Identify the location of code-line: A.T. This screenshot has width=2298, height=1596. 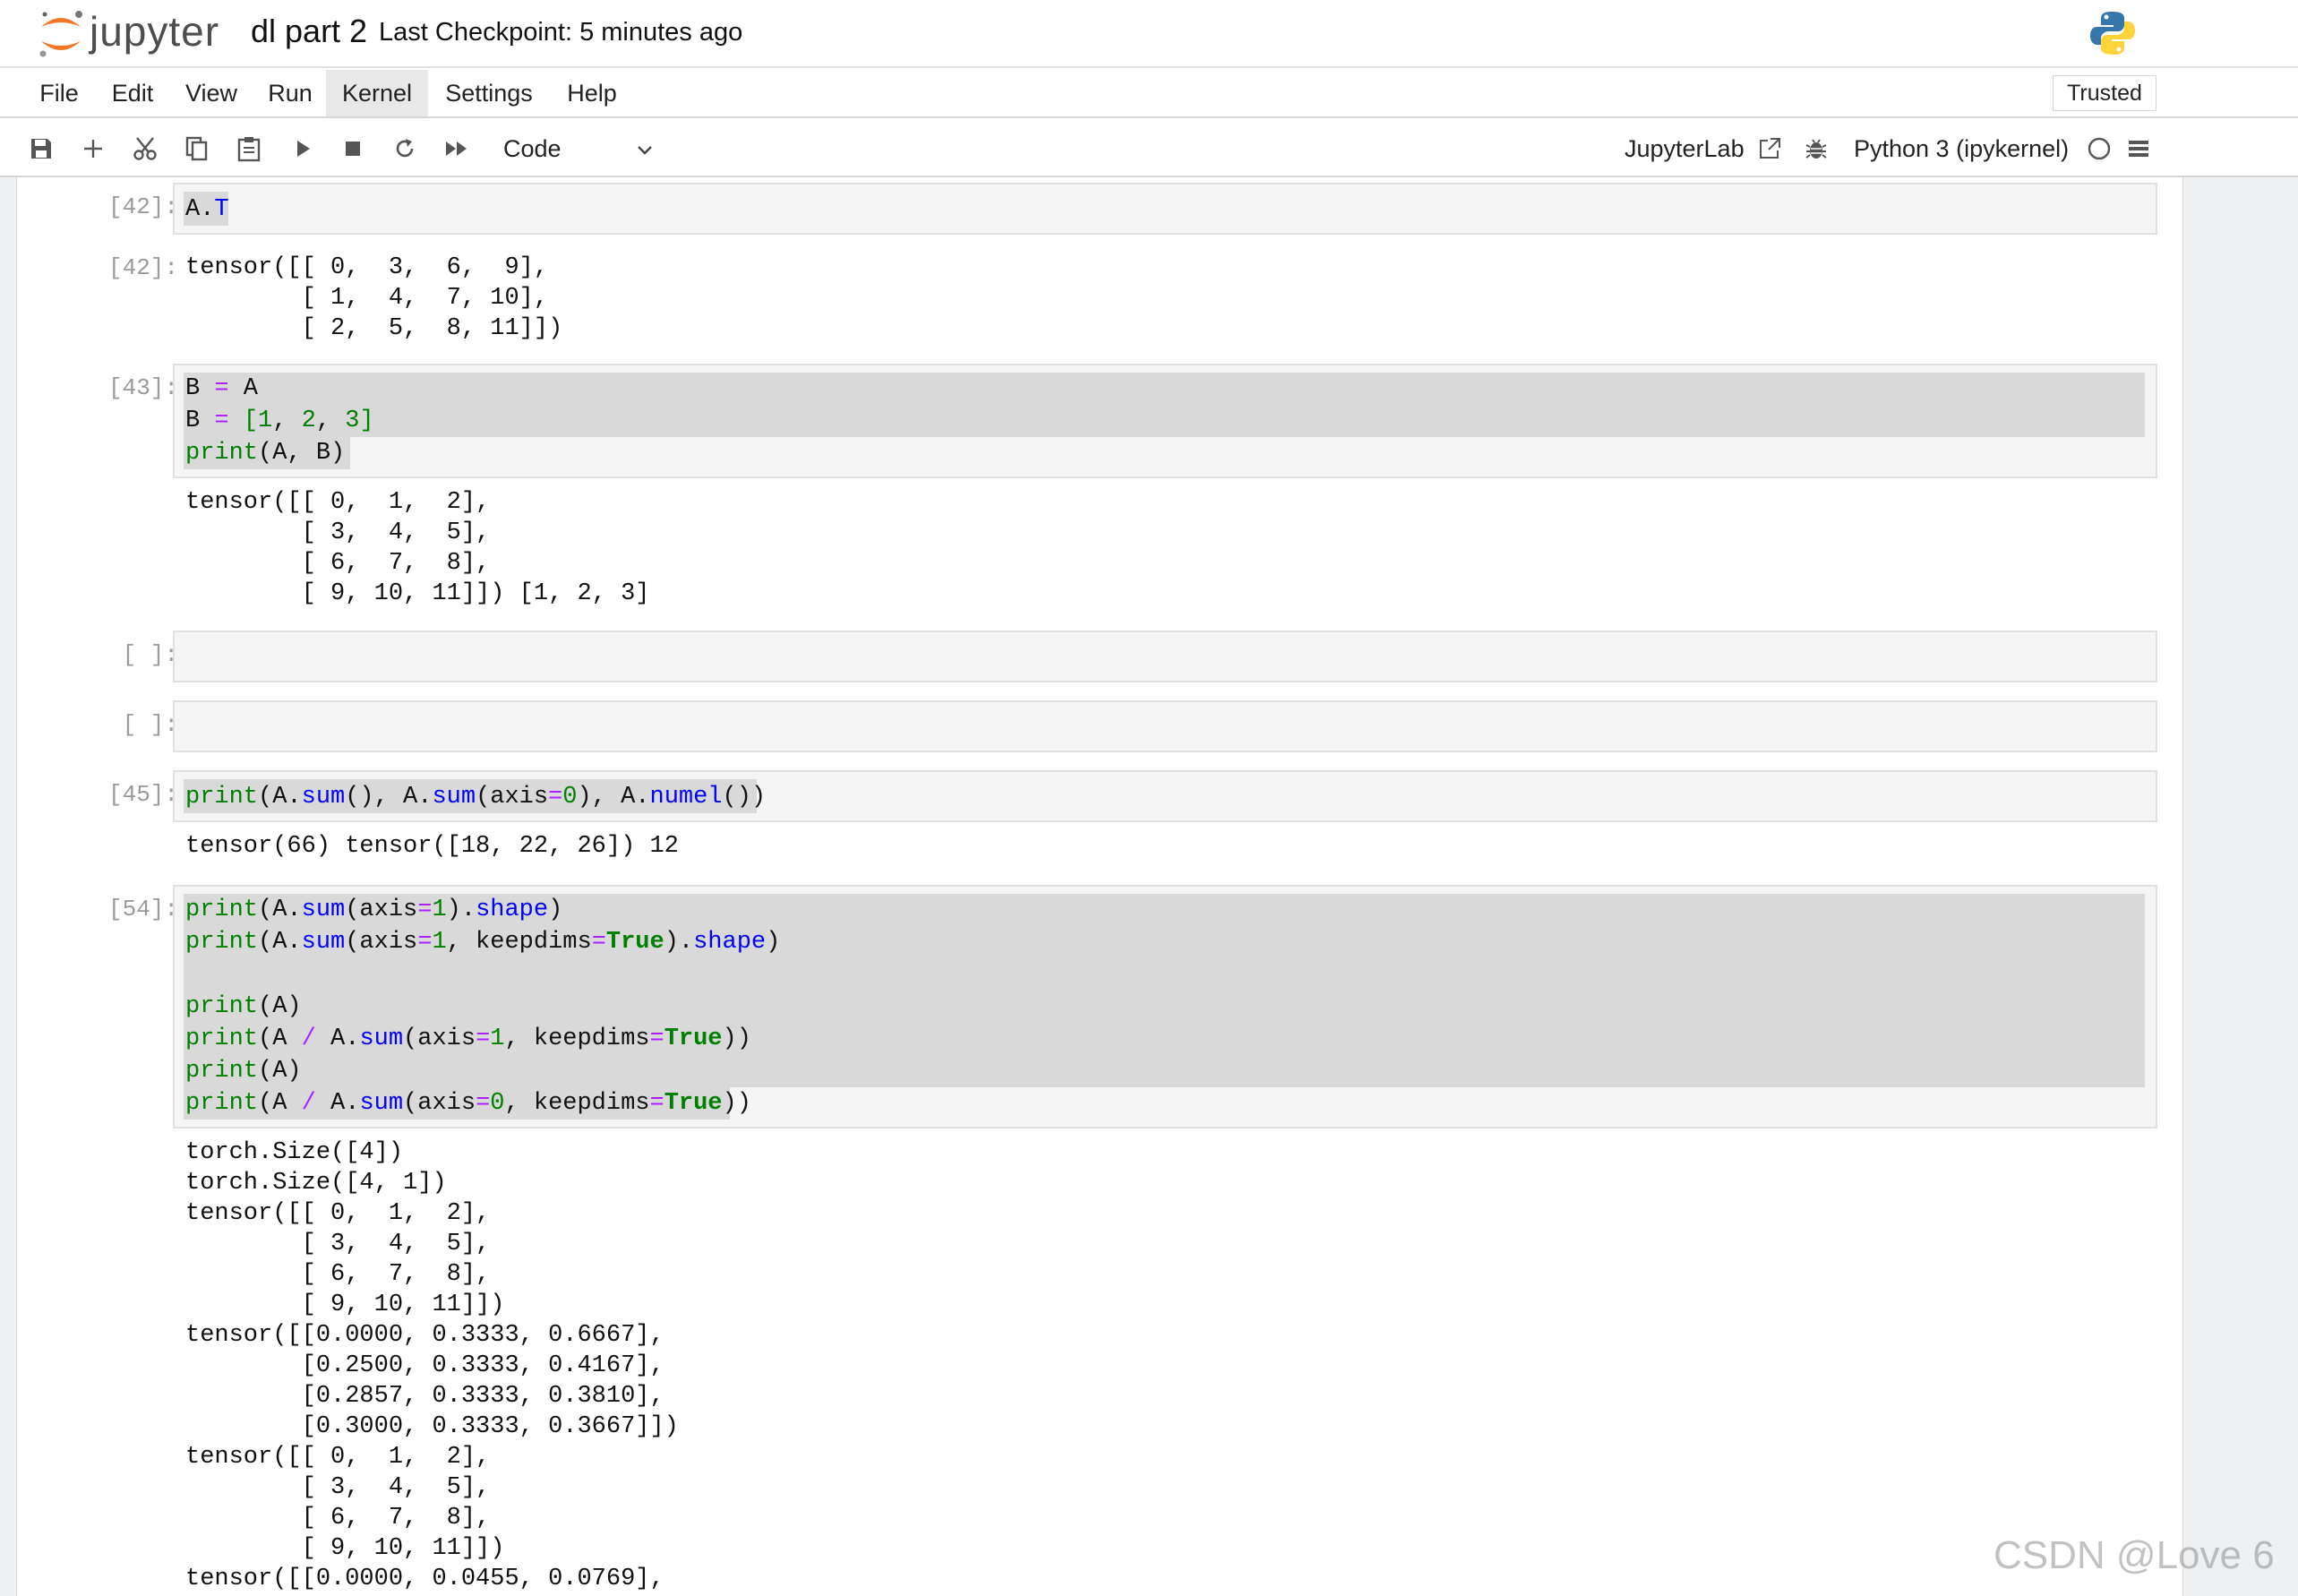
(207, 210).